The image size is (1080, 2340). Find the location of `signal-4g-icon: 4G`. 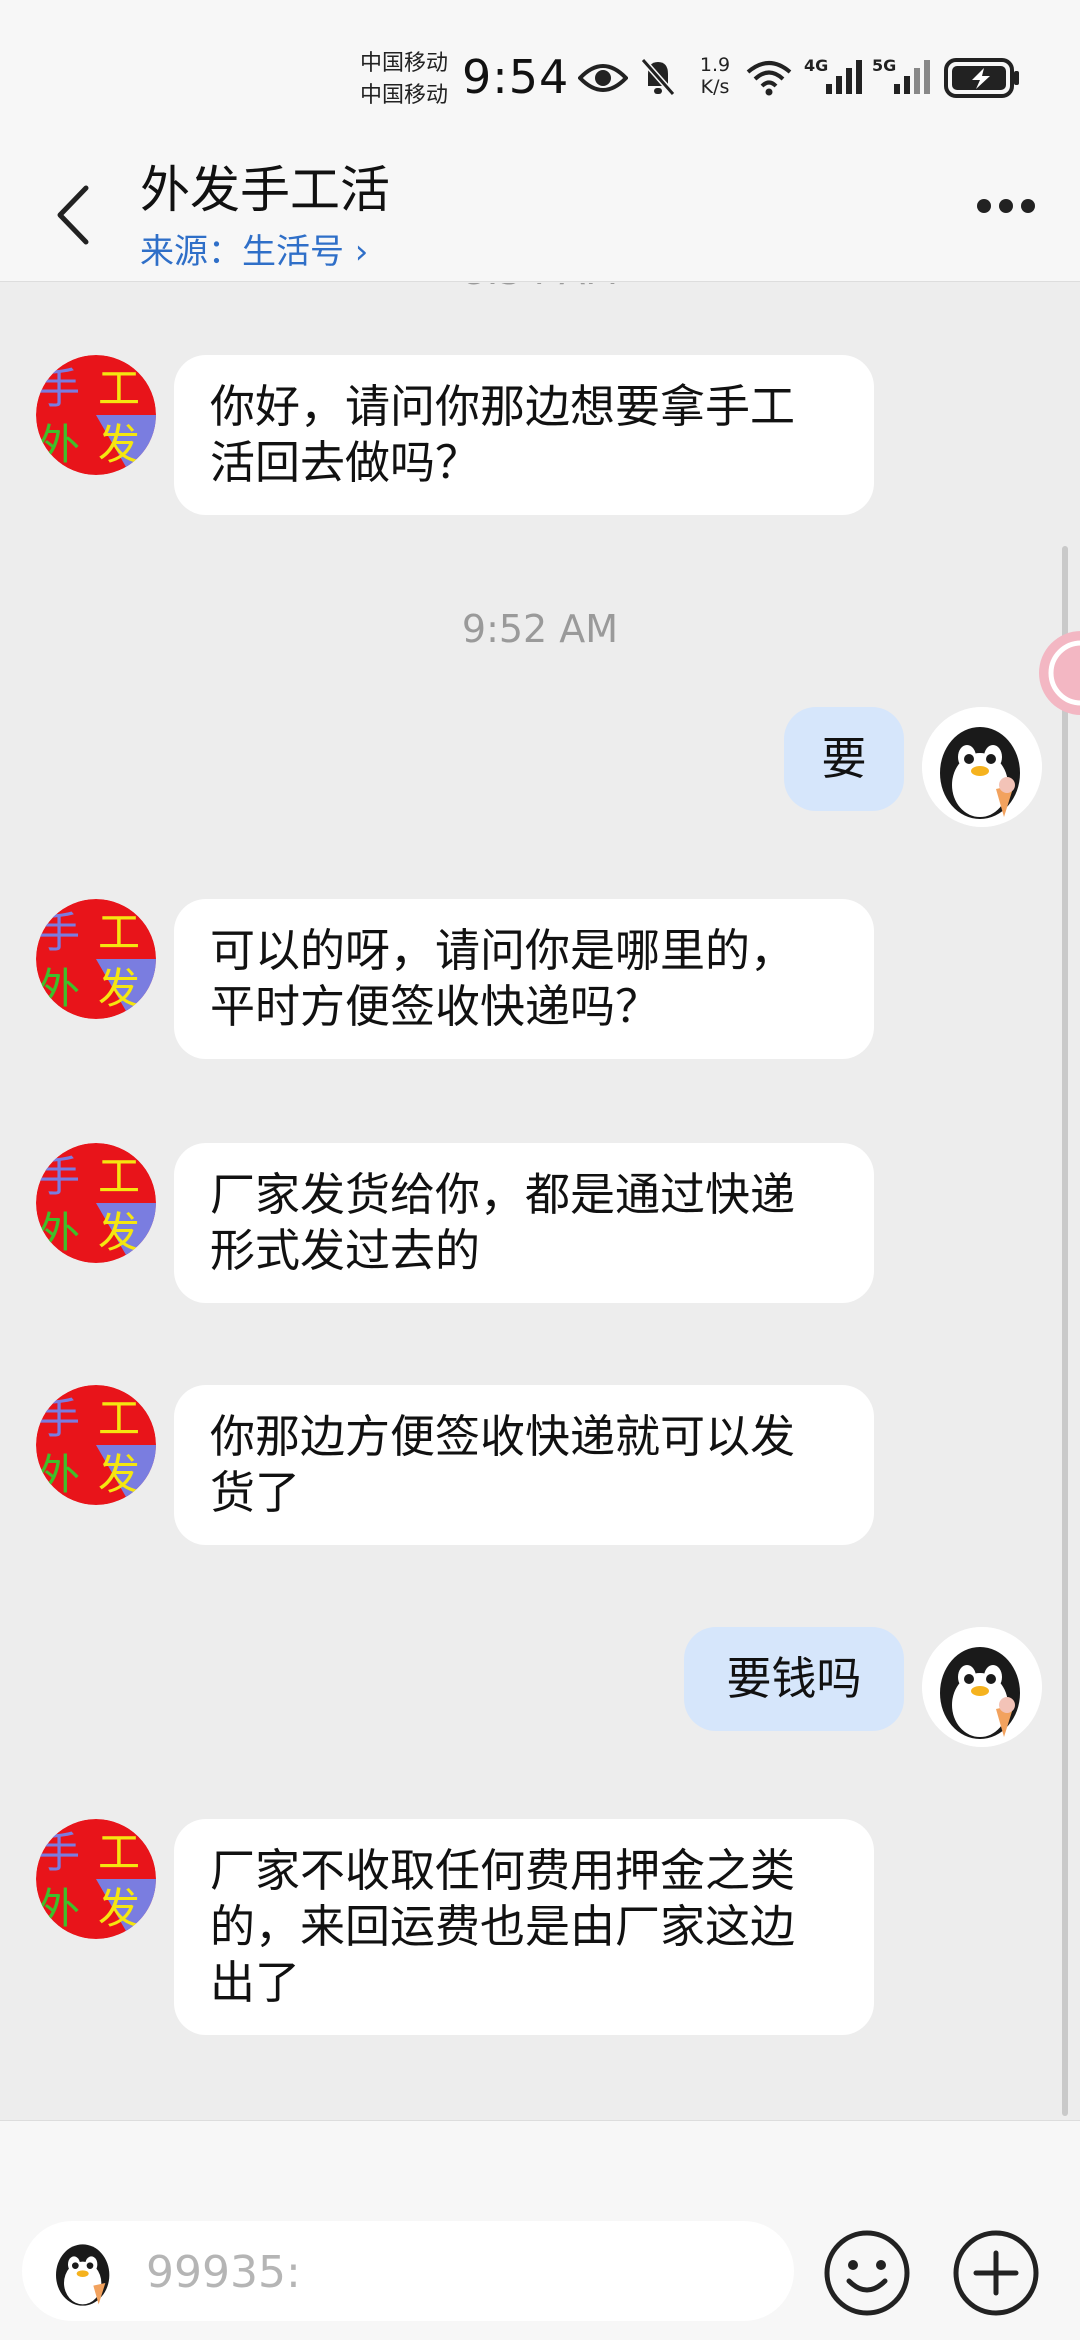

signal-4g-icon: 4G is located at coordinates (834, 76).